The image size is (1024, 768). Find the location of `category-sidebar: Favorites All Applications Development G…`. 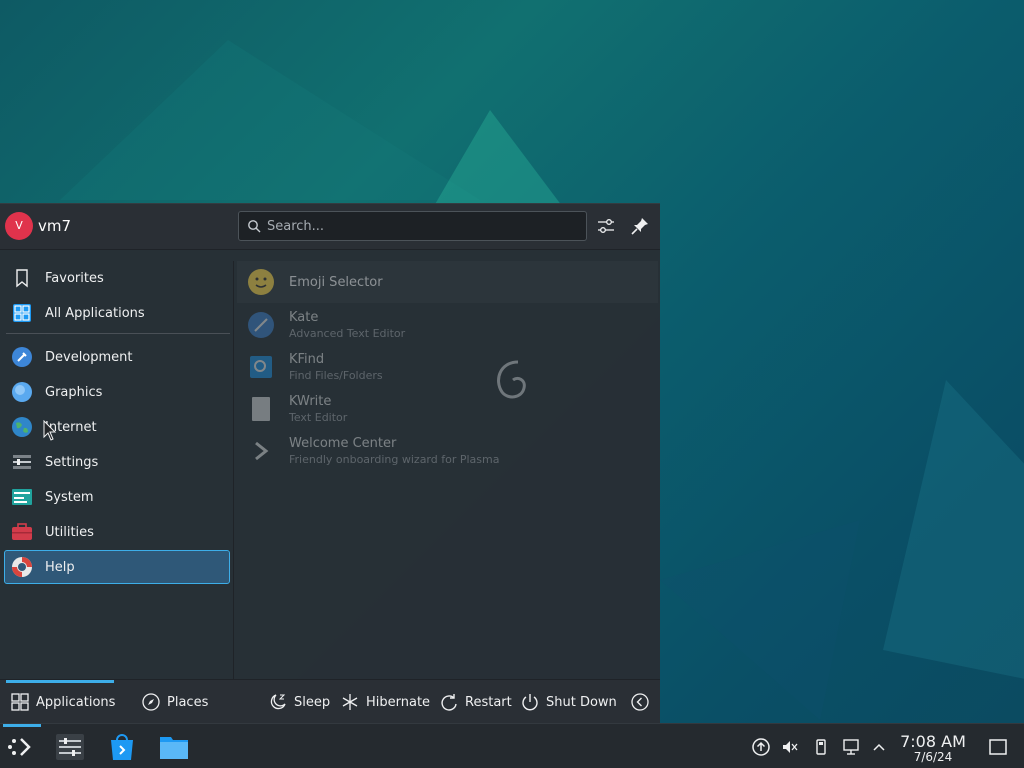

category-sidebar: Favorites All Applications Development G… is located at coordinates (117, 470).